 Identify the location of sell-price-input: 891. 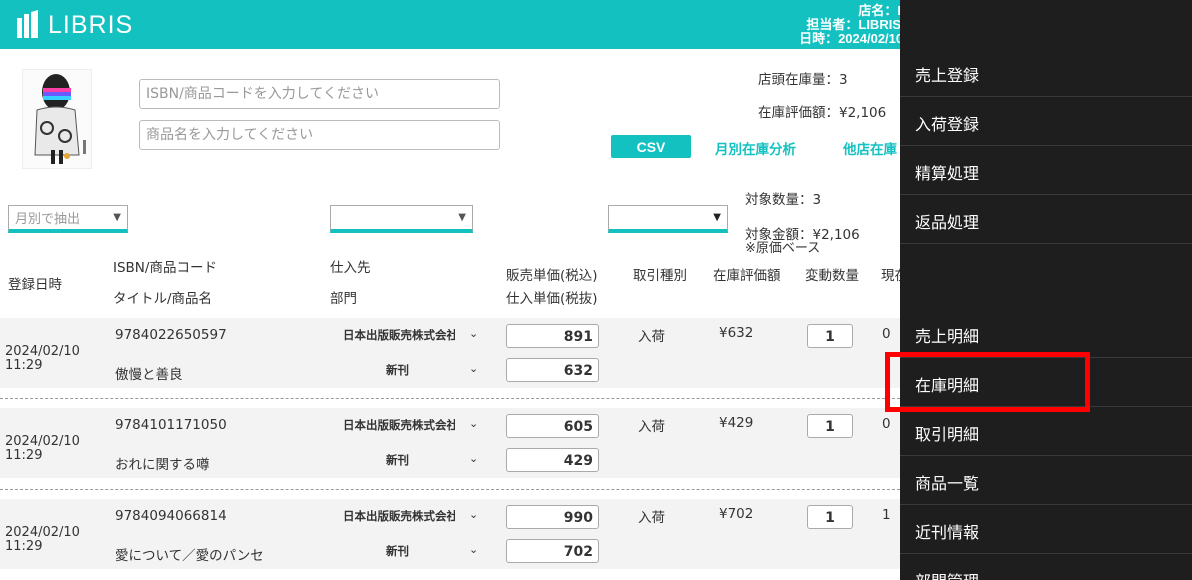
(552, 336).